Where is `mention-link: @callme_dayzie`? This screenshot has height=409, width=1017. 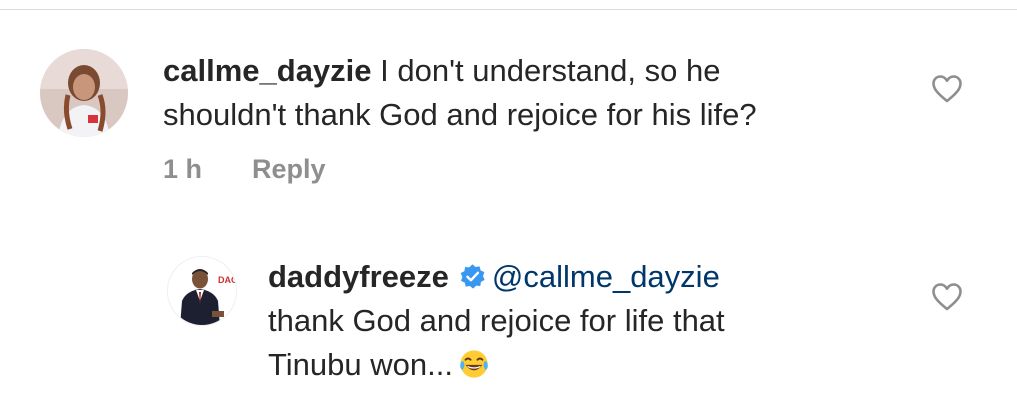
mention-link: @callme_dayzie is located at coordinates (606, 276).